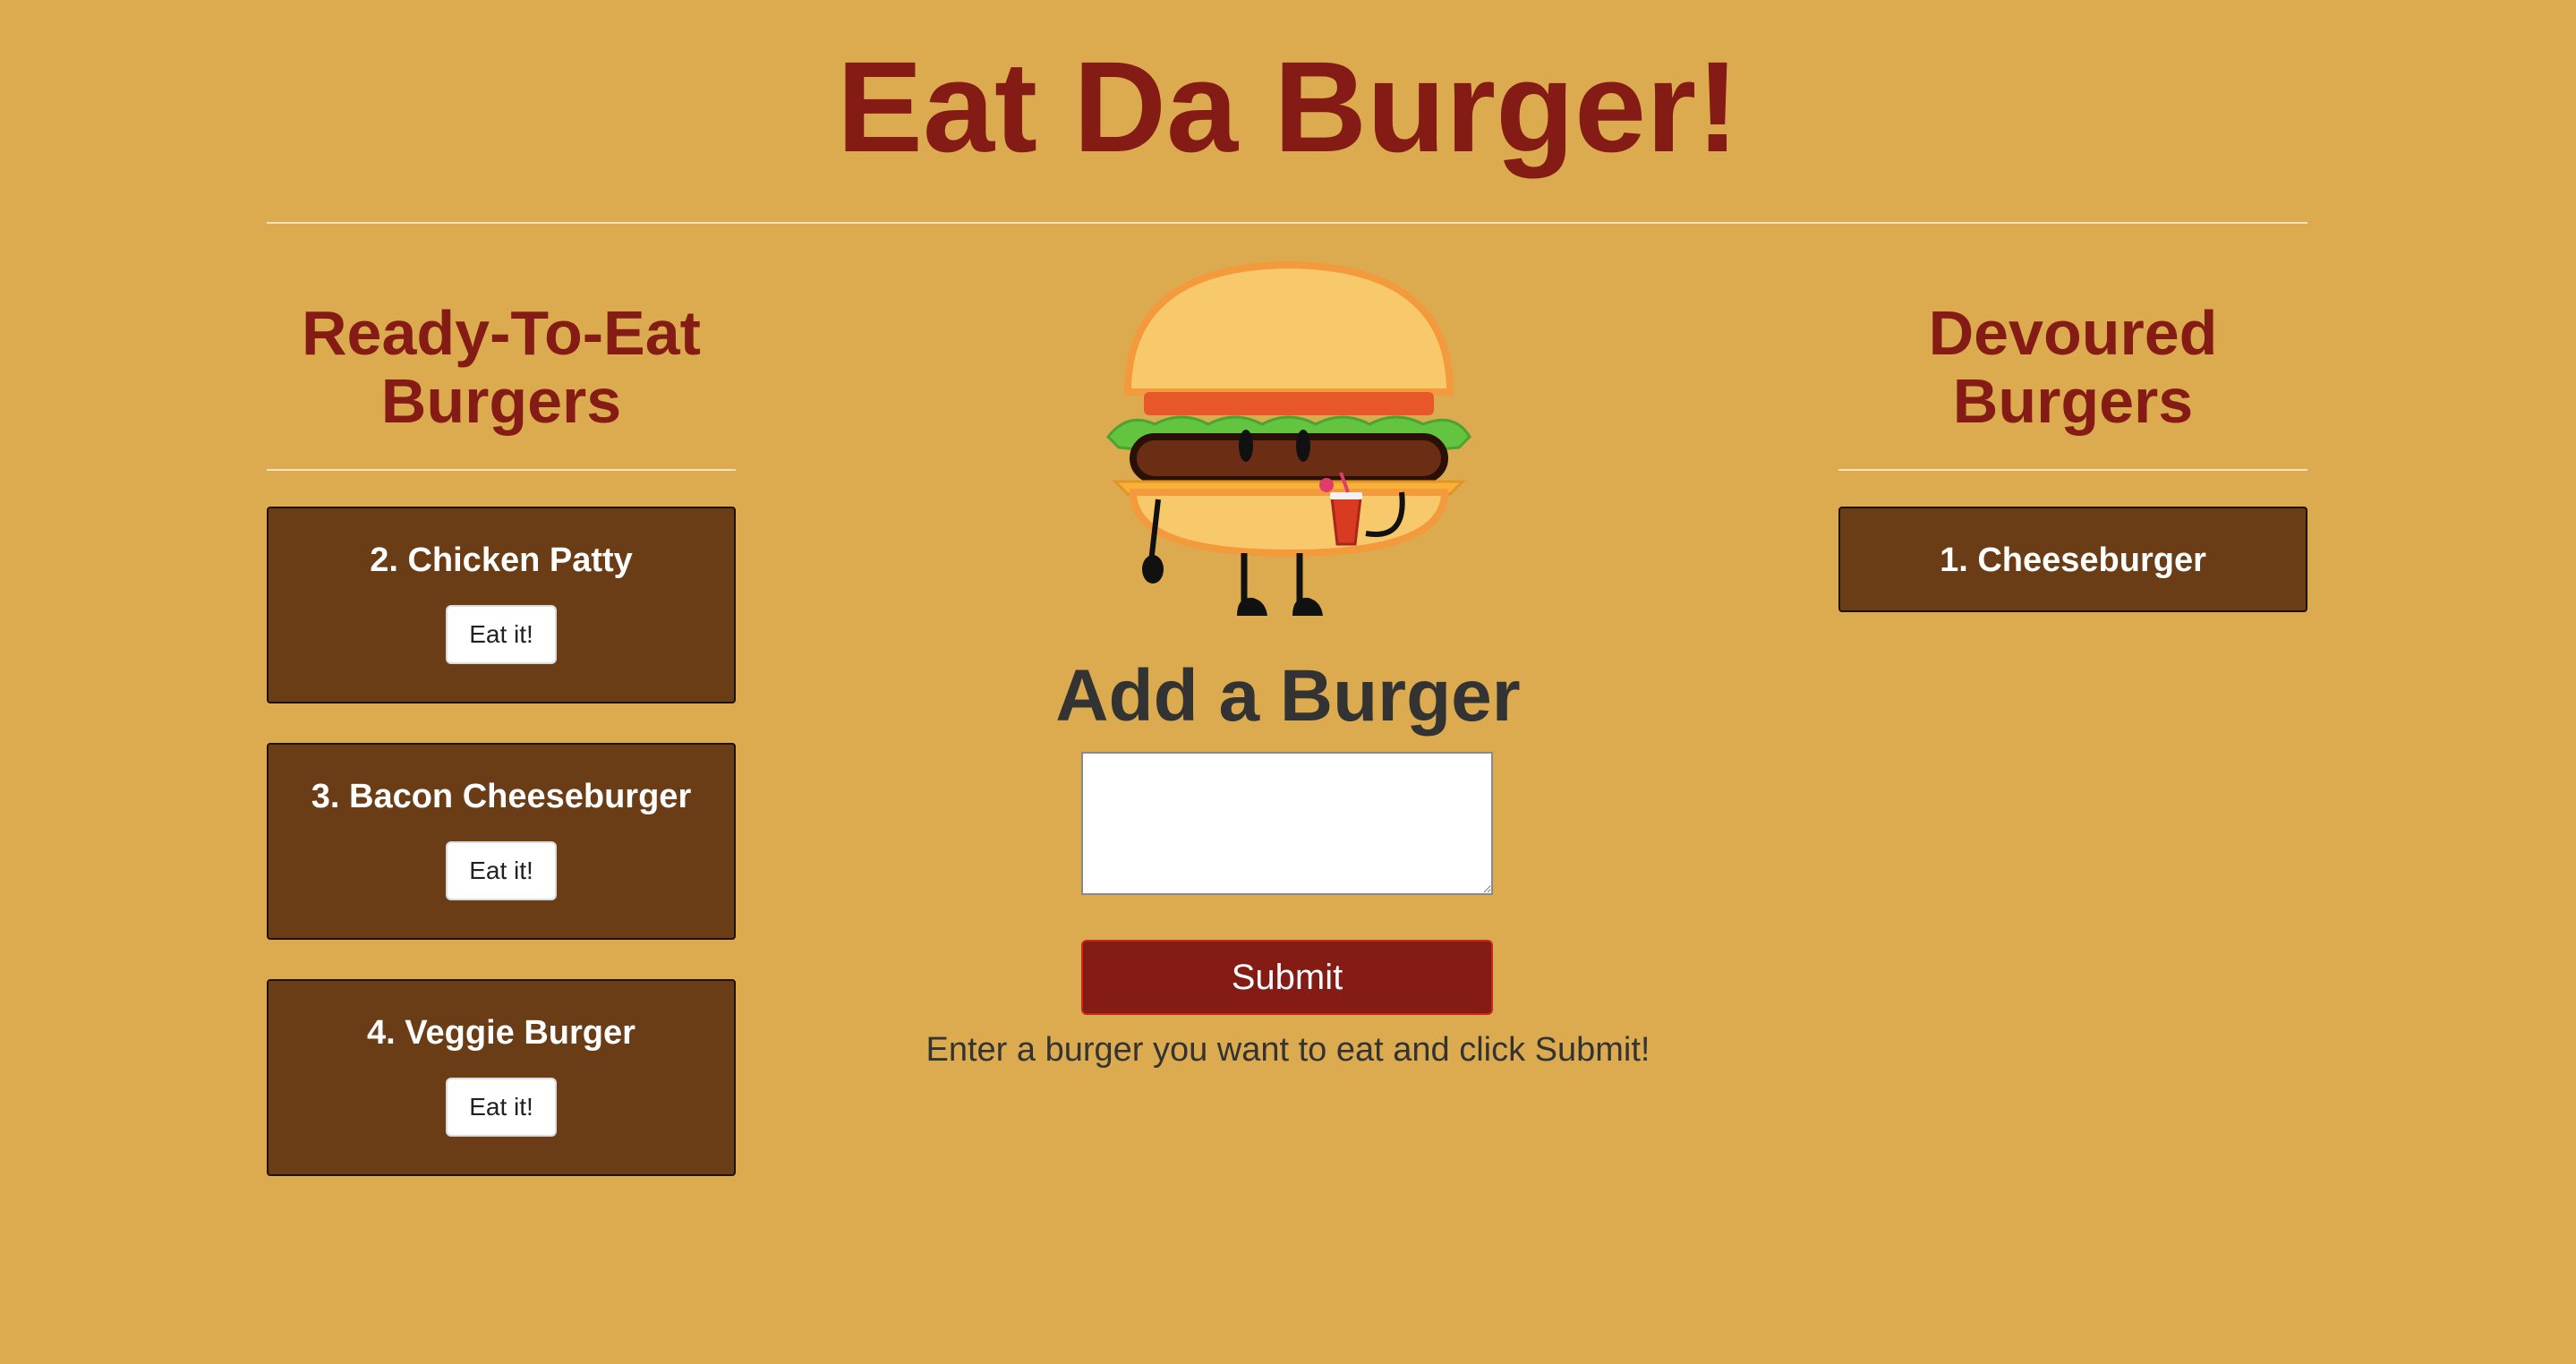  I want to click on add-burger-heading: Add a Burger, so click(1288, 696).